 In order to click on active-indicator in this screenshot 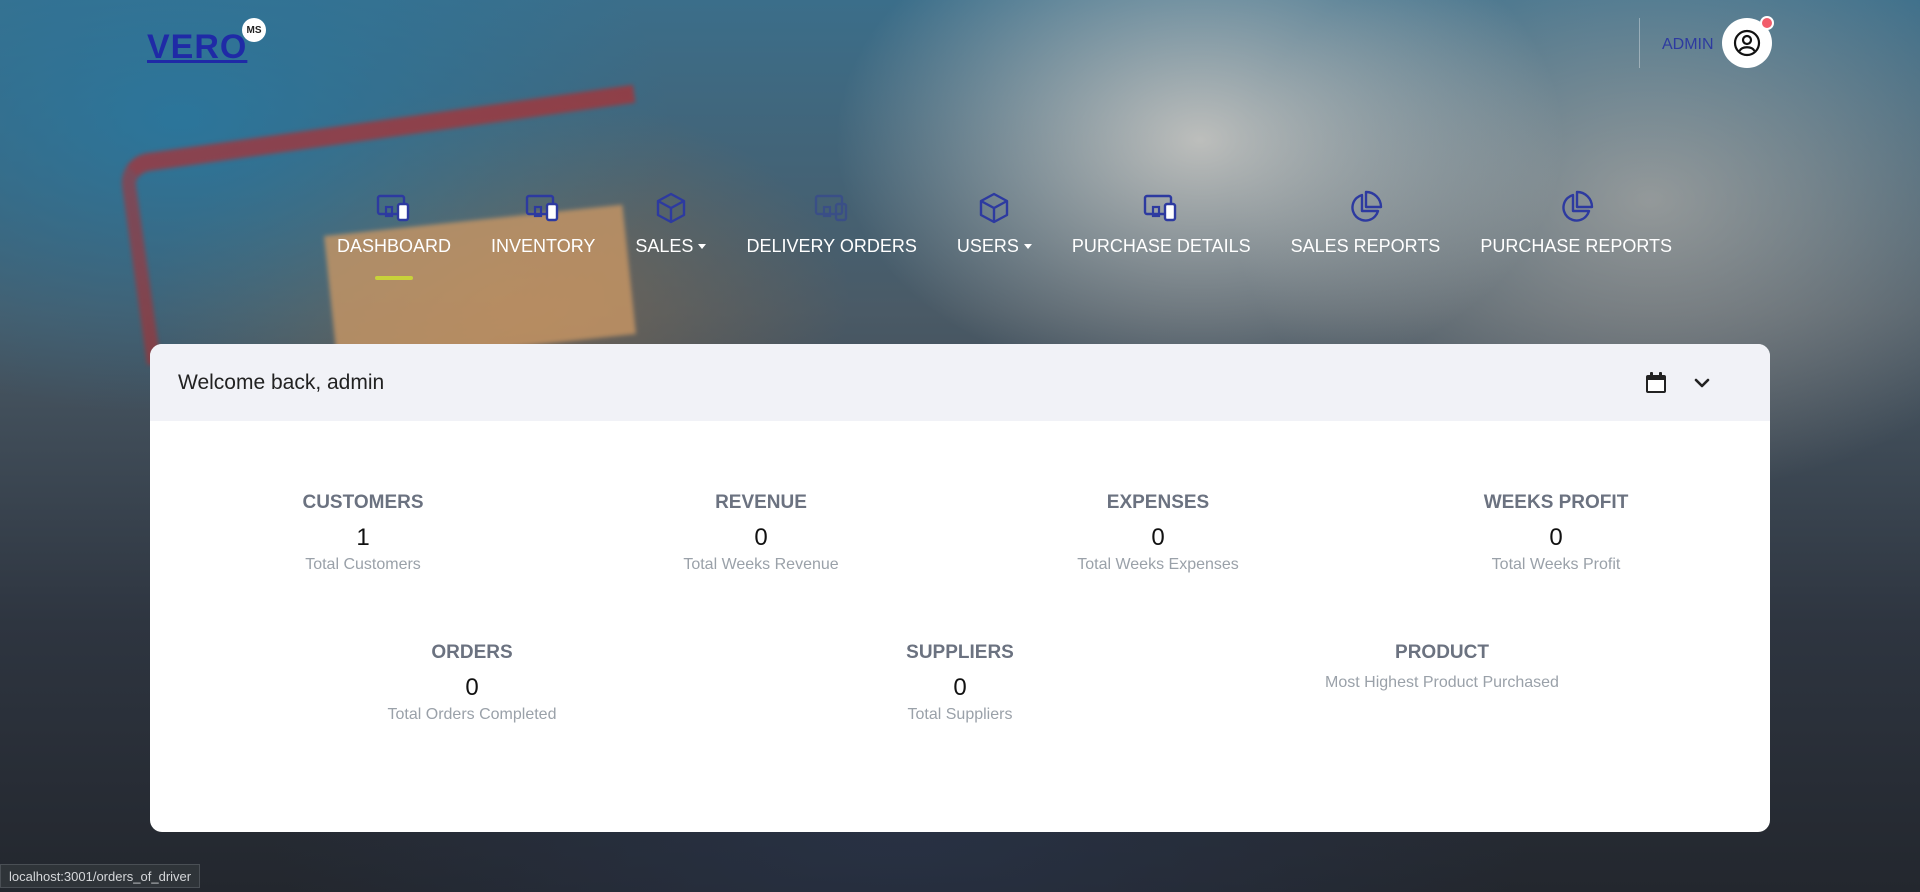, I will do `click(394, 278)`.